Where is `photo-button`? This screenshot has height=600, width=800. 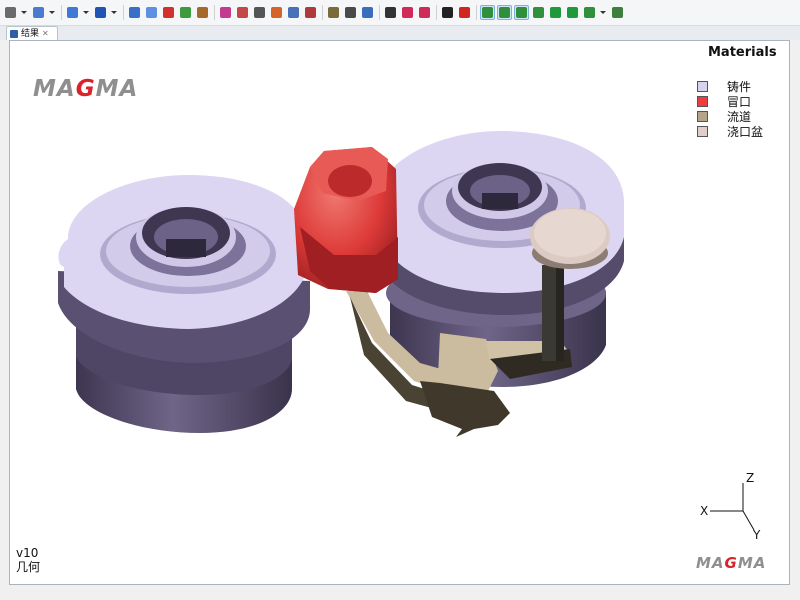 photo-button is located at coordinates (202, 12).